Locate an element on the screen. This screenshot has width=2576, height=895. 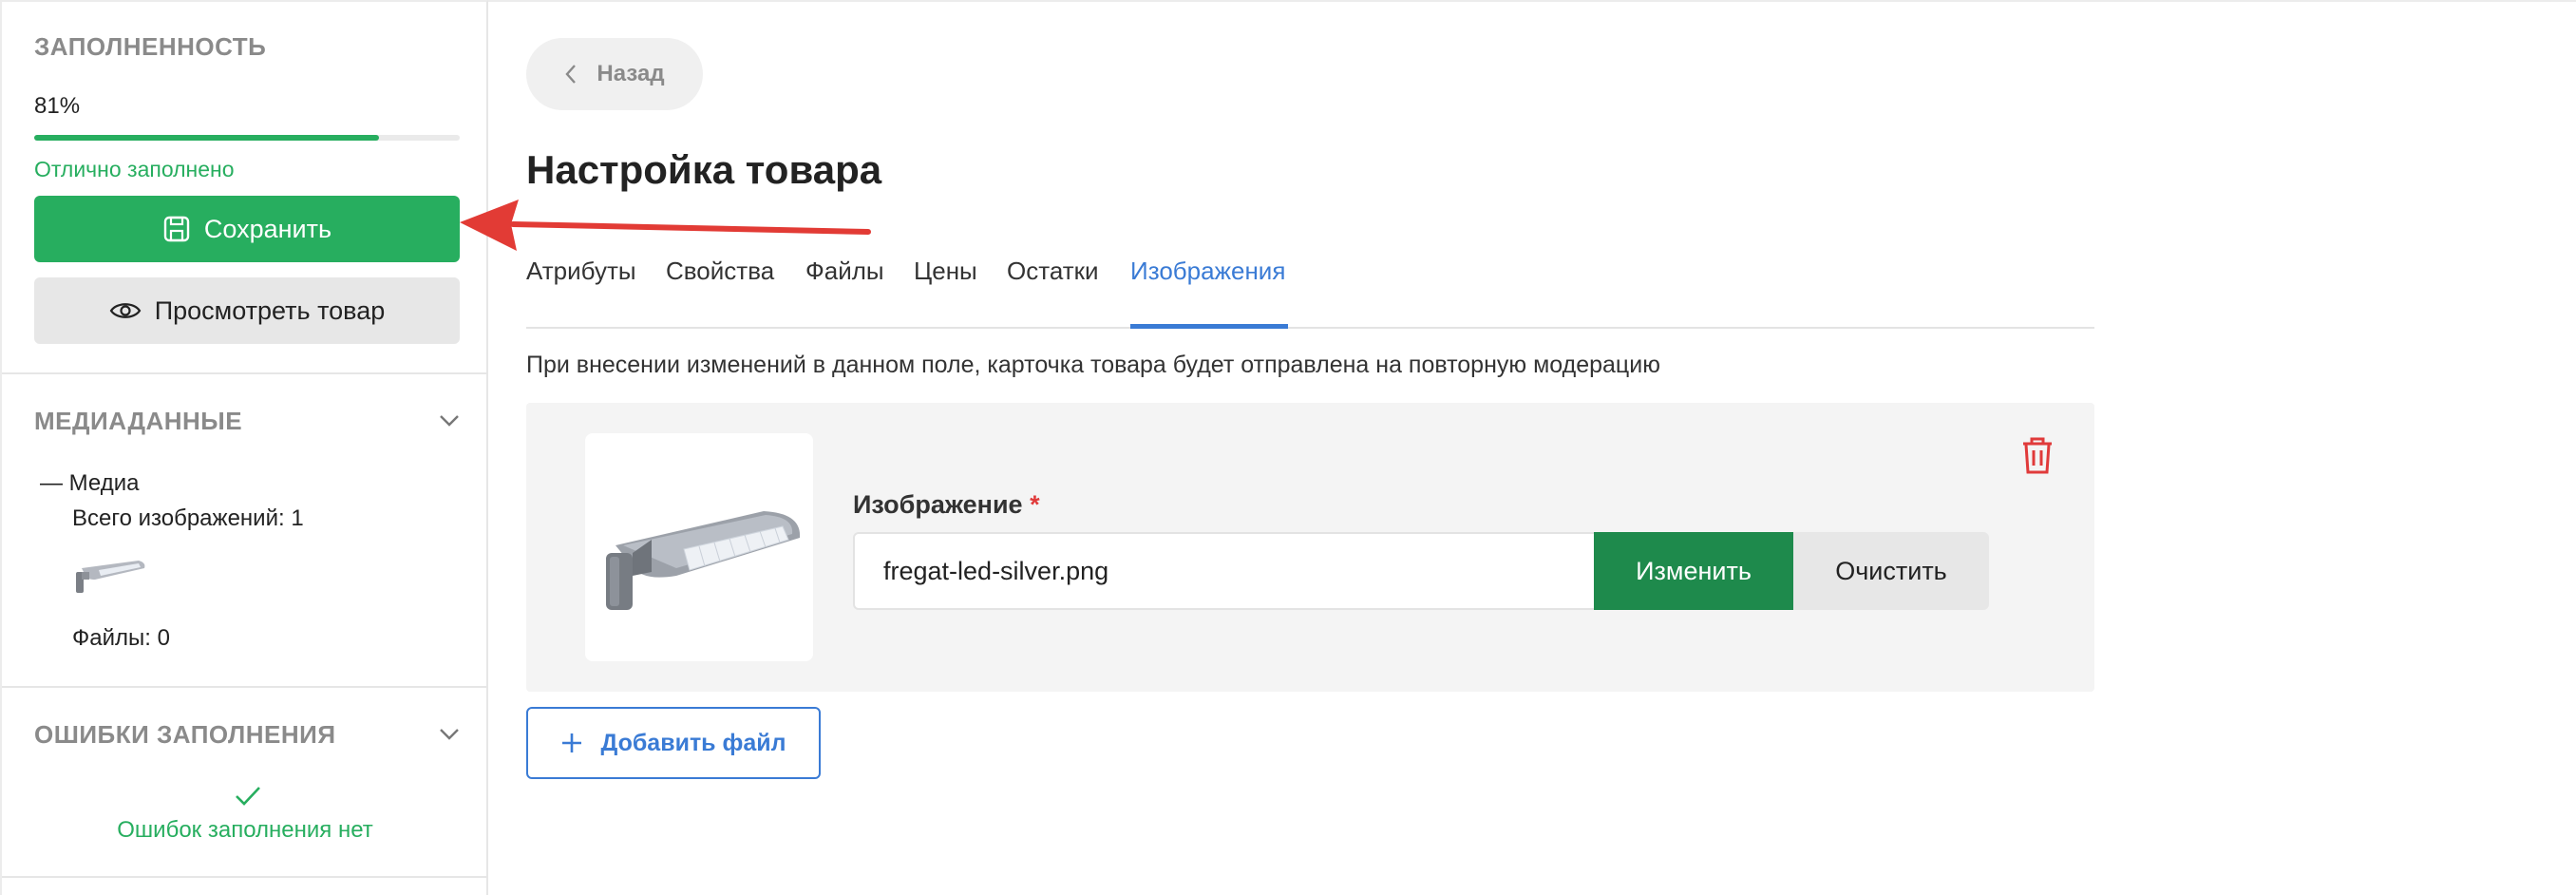
tab-files: Файлы is located at coordinates (844, 293).